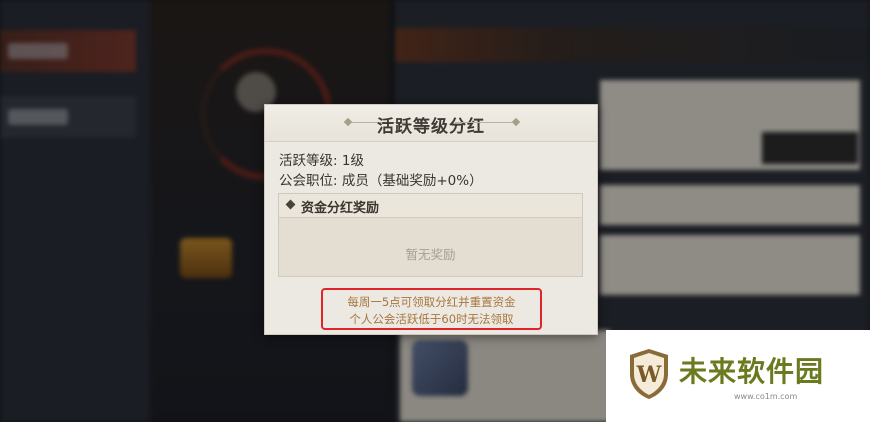  Describe the element at coordinates (431, 127) in the screenshot. I see `dialog-title: 活跃等级分红` at that location.